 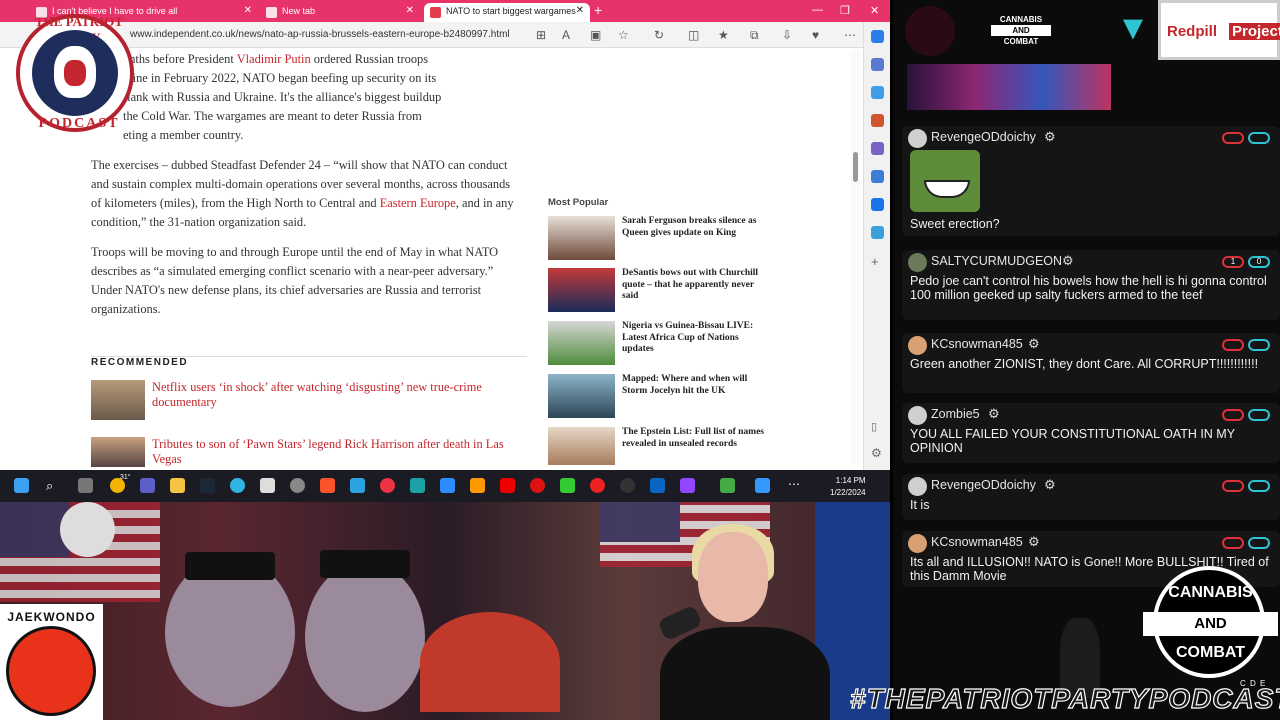 I want to click on tab-new: New tab ✕, so click(x=340, y=12).